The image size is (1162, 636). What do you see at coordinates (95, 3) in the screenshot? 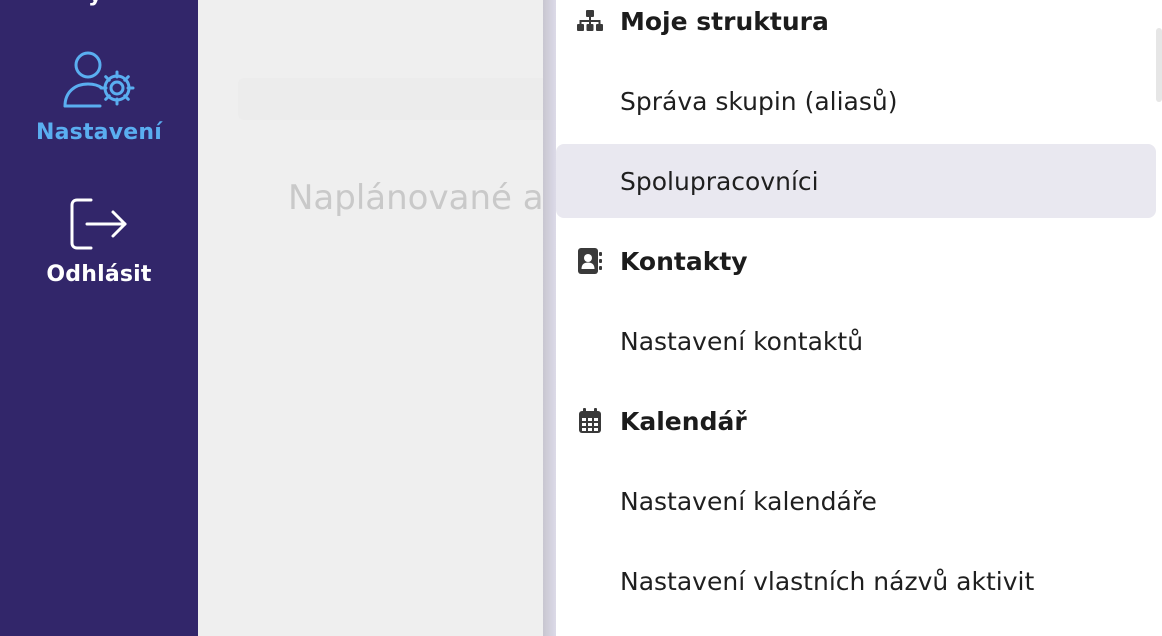
I see `sidebar-partial-label: y` at bounding box center [95, 3].